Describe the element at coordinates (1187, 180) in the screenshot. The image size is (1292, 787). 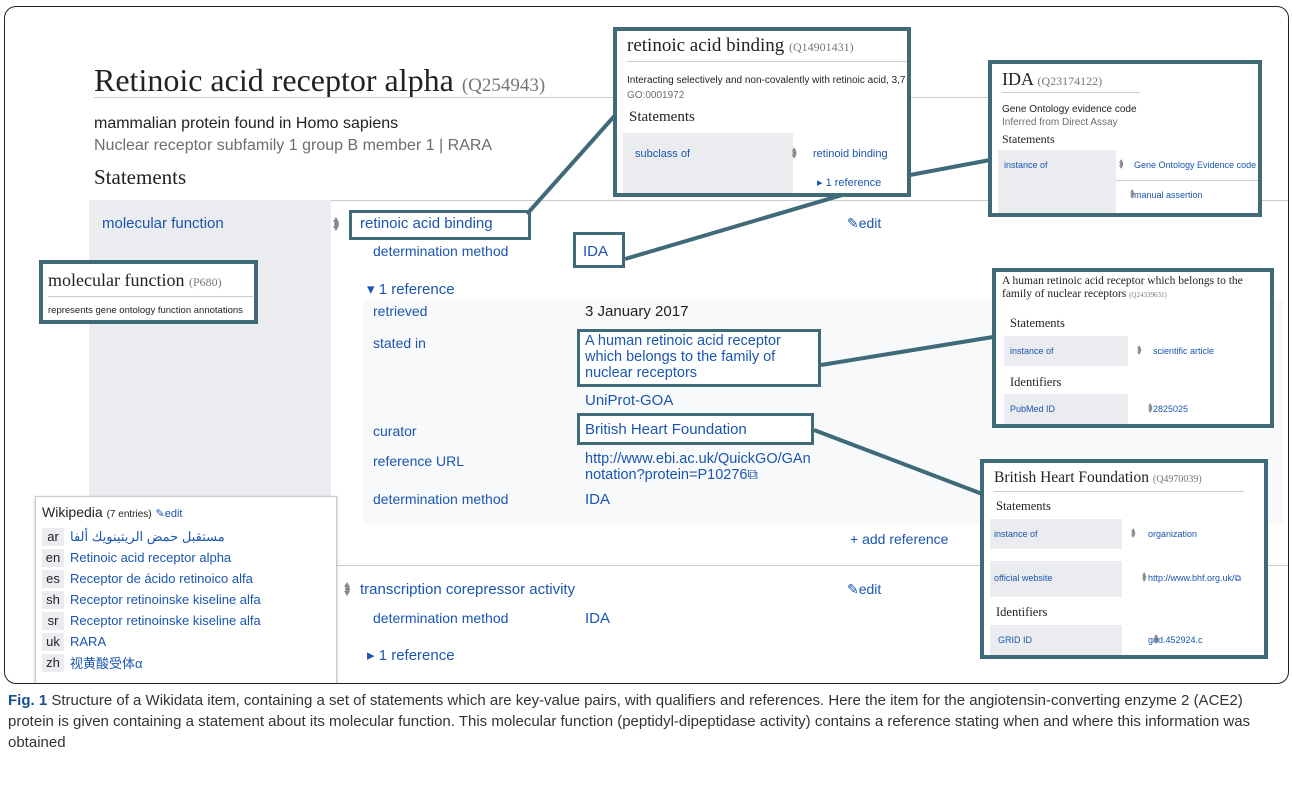
I see `card-row-divider` at that location.